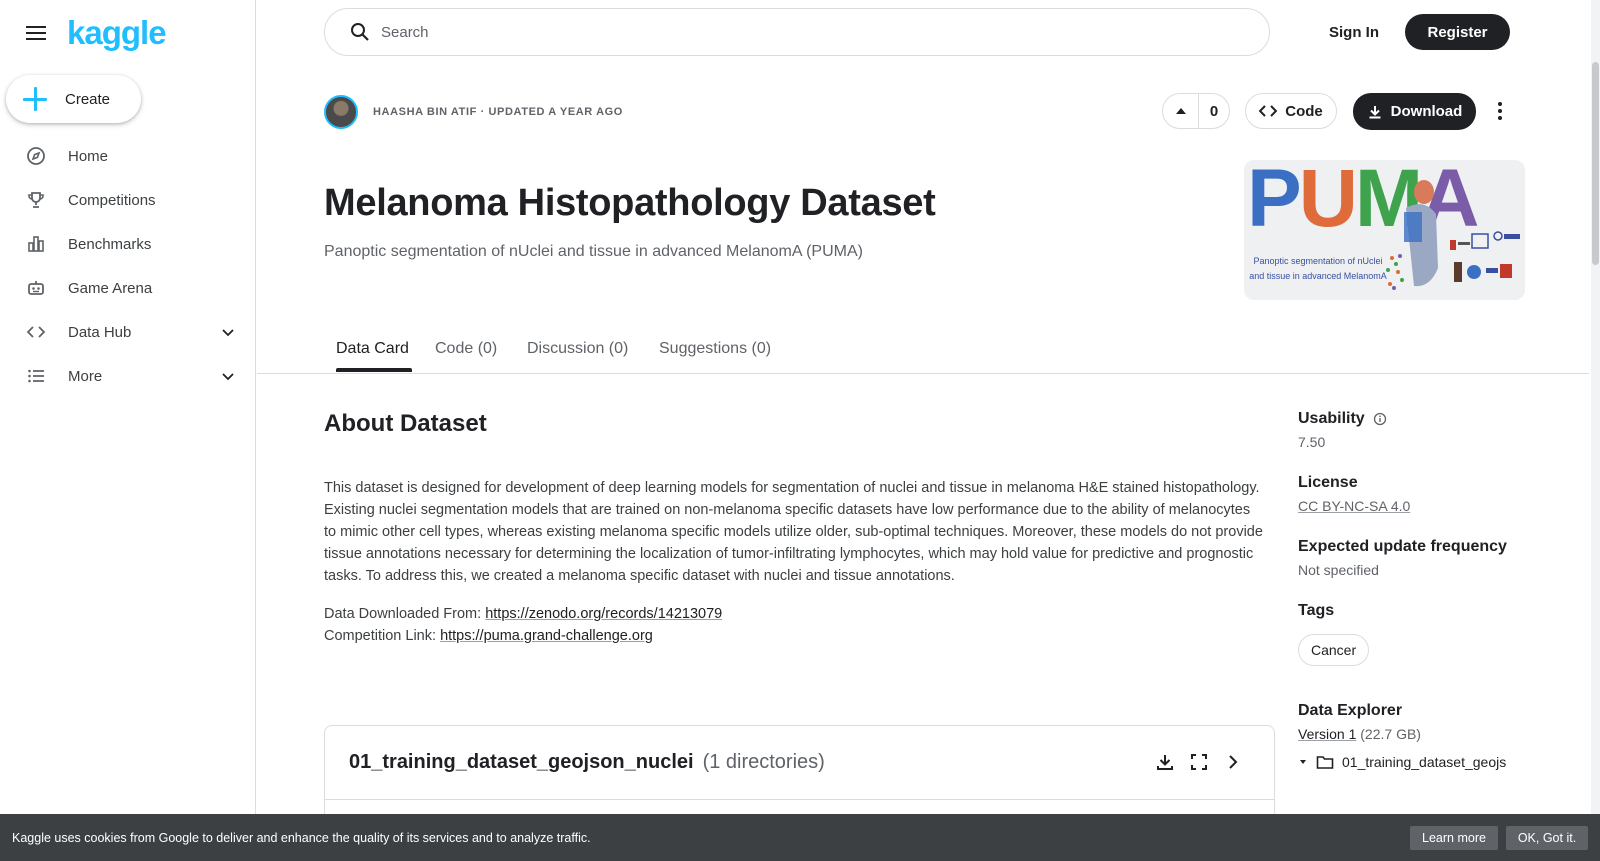 The width and height of the screenshot is (1600, 861). I want to click on sign-in-button: Sign In, so click(1354, 32).